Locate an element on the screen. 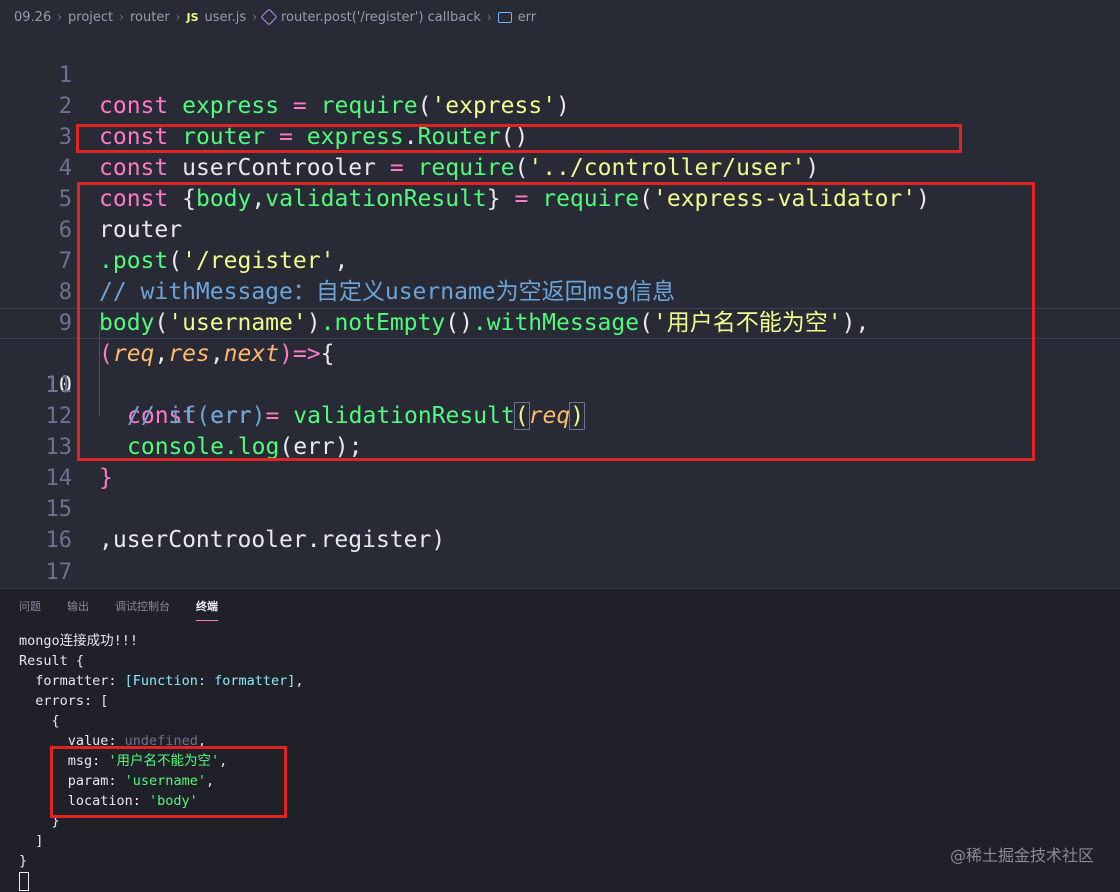 This screenshot has height=892, width=1120. breadcrumb-item-variable: err is located at coordinates (527, 17).